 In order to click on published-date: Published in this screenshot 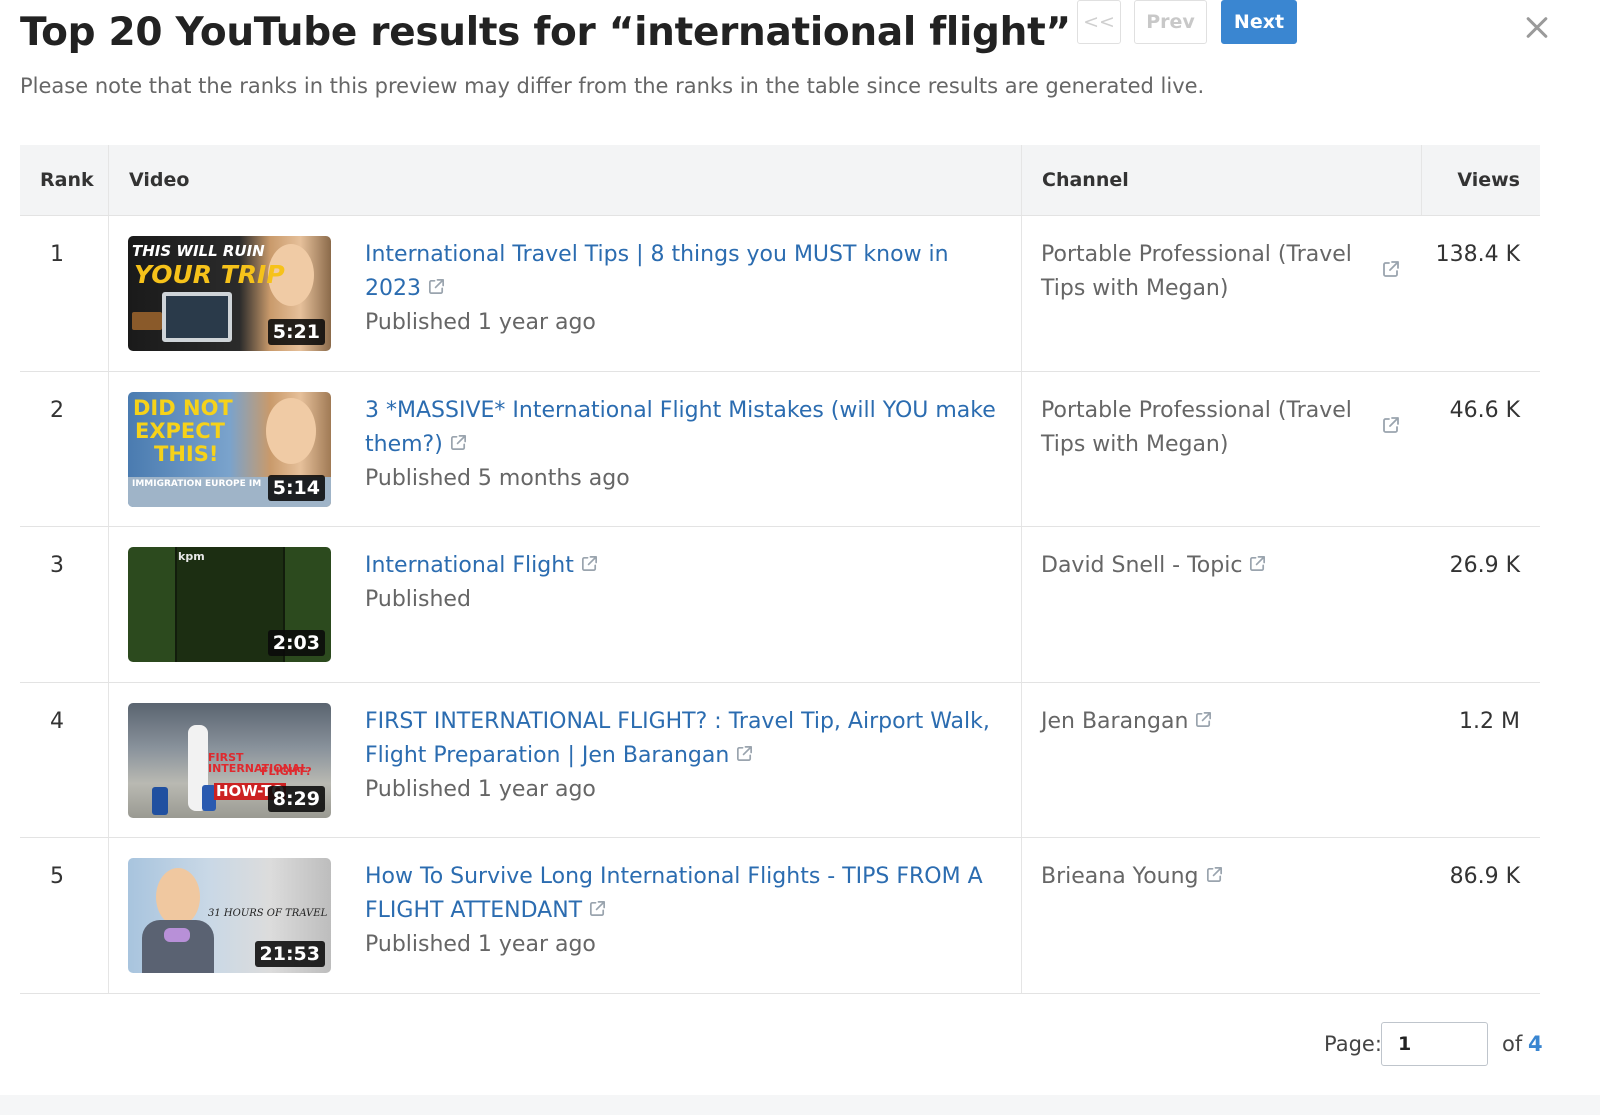, I will do `click(418, 600)`.